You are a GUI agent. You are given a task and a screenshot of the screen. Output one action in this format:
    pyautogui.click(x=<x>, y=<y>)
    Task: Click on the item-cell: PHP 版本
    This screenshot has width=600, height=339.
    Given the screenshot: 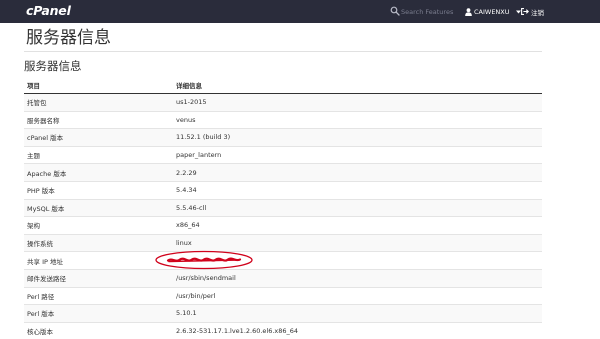 What is the action you would take?
    pyautogui.click(x=98, y=190)
    